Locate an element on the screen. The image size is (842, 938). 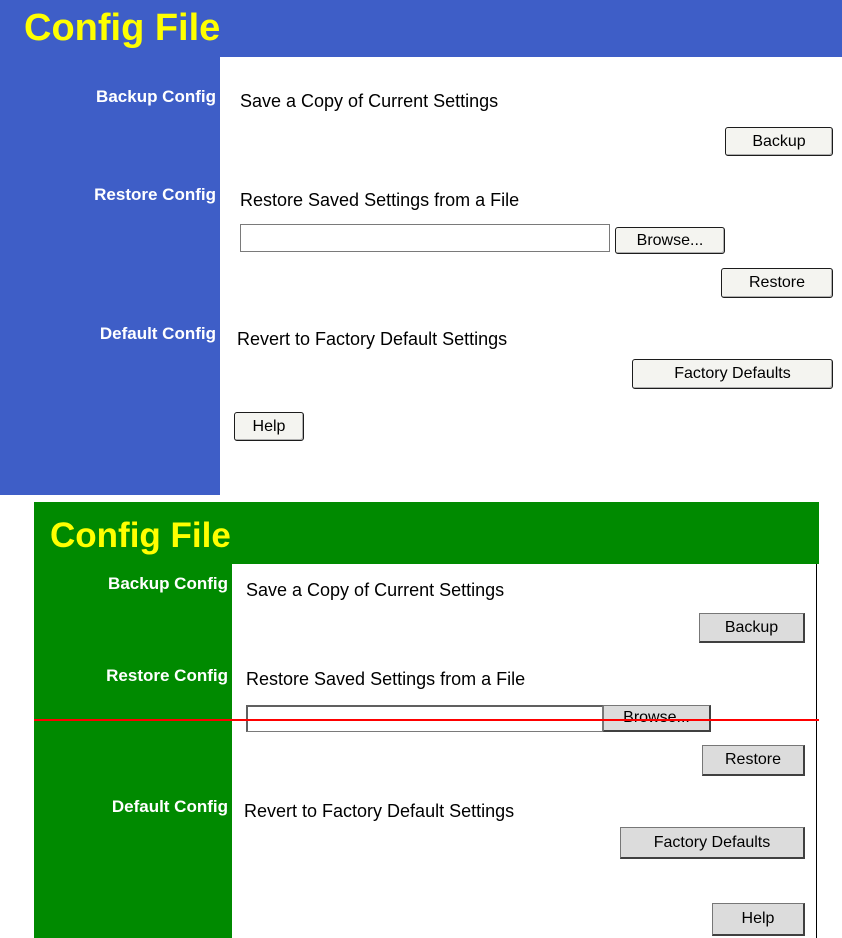
restore-file-input is located at coordinates (425, 238).